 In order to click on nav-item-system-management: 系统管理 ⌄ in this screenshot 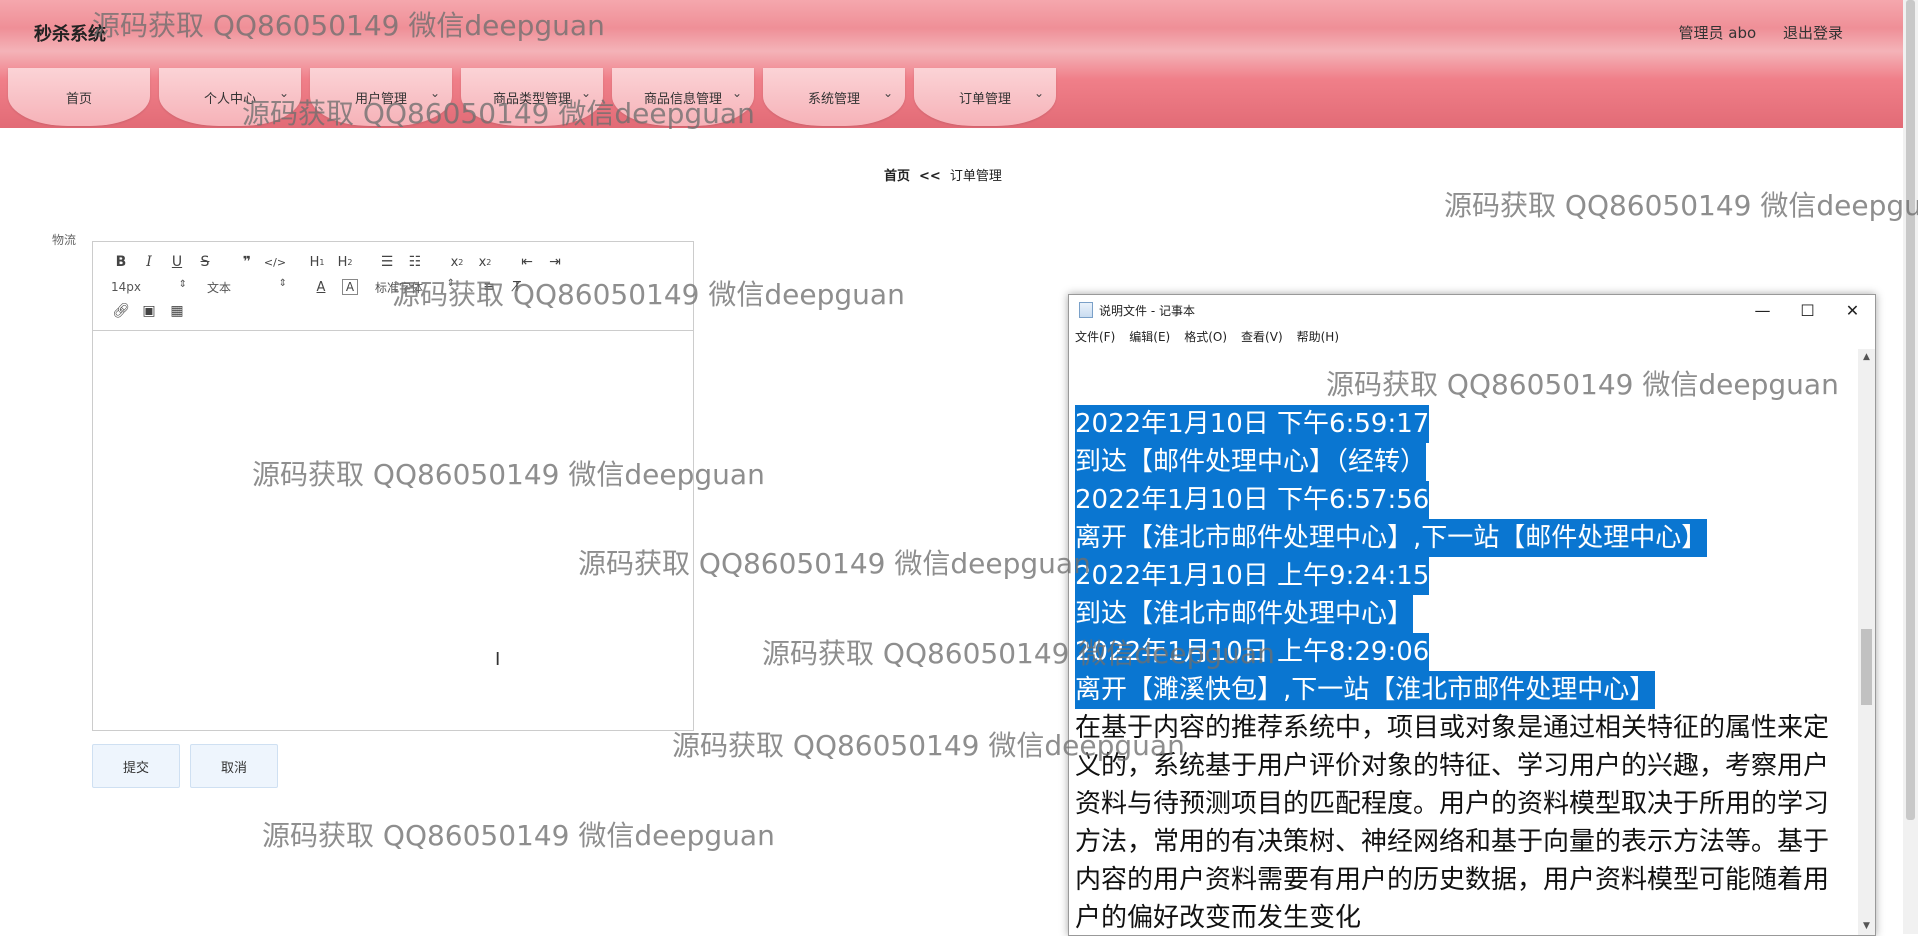, I will do `click(834, 97)`.